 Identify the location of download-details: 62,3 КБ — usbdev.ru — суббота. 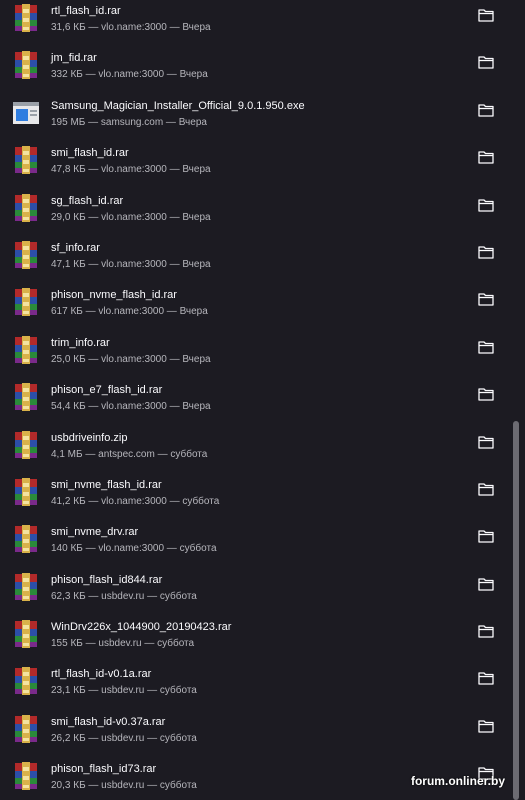
(124, 596).